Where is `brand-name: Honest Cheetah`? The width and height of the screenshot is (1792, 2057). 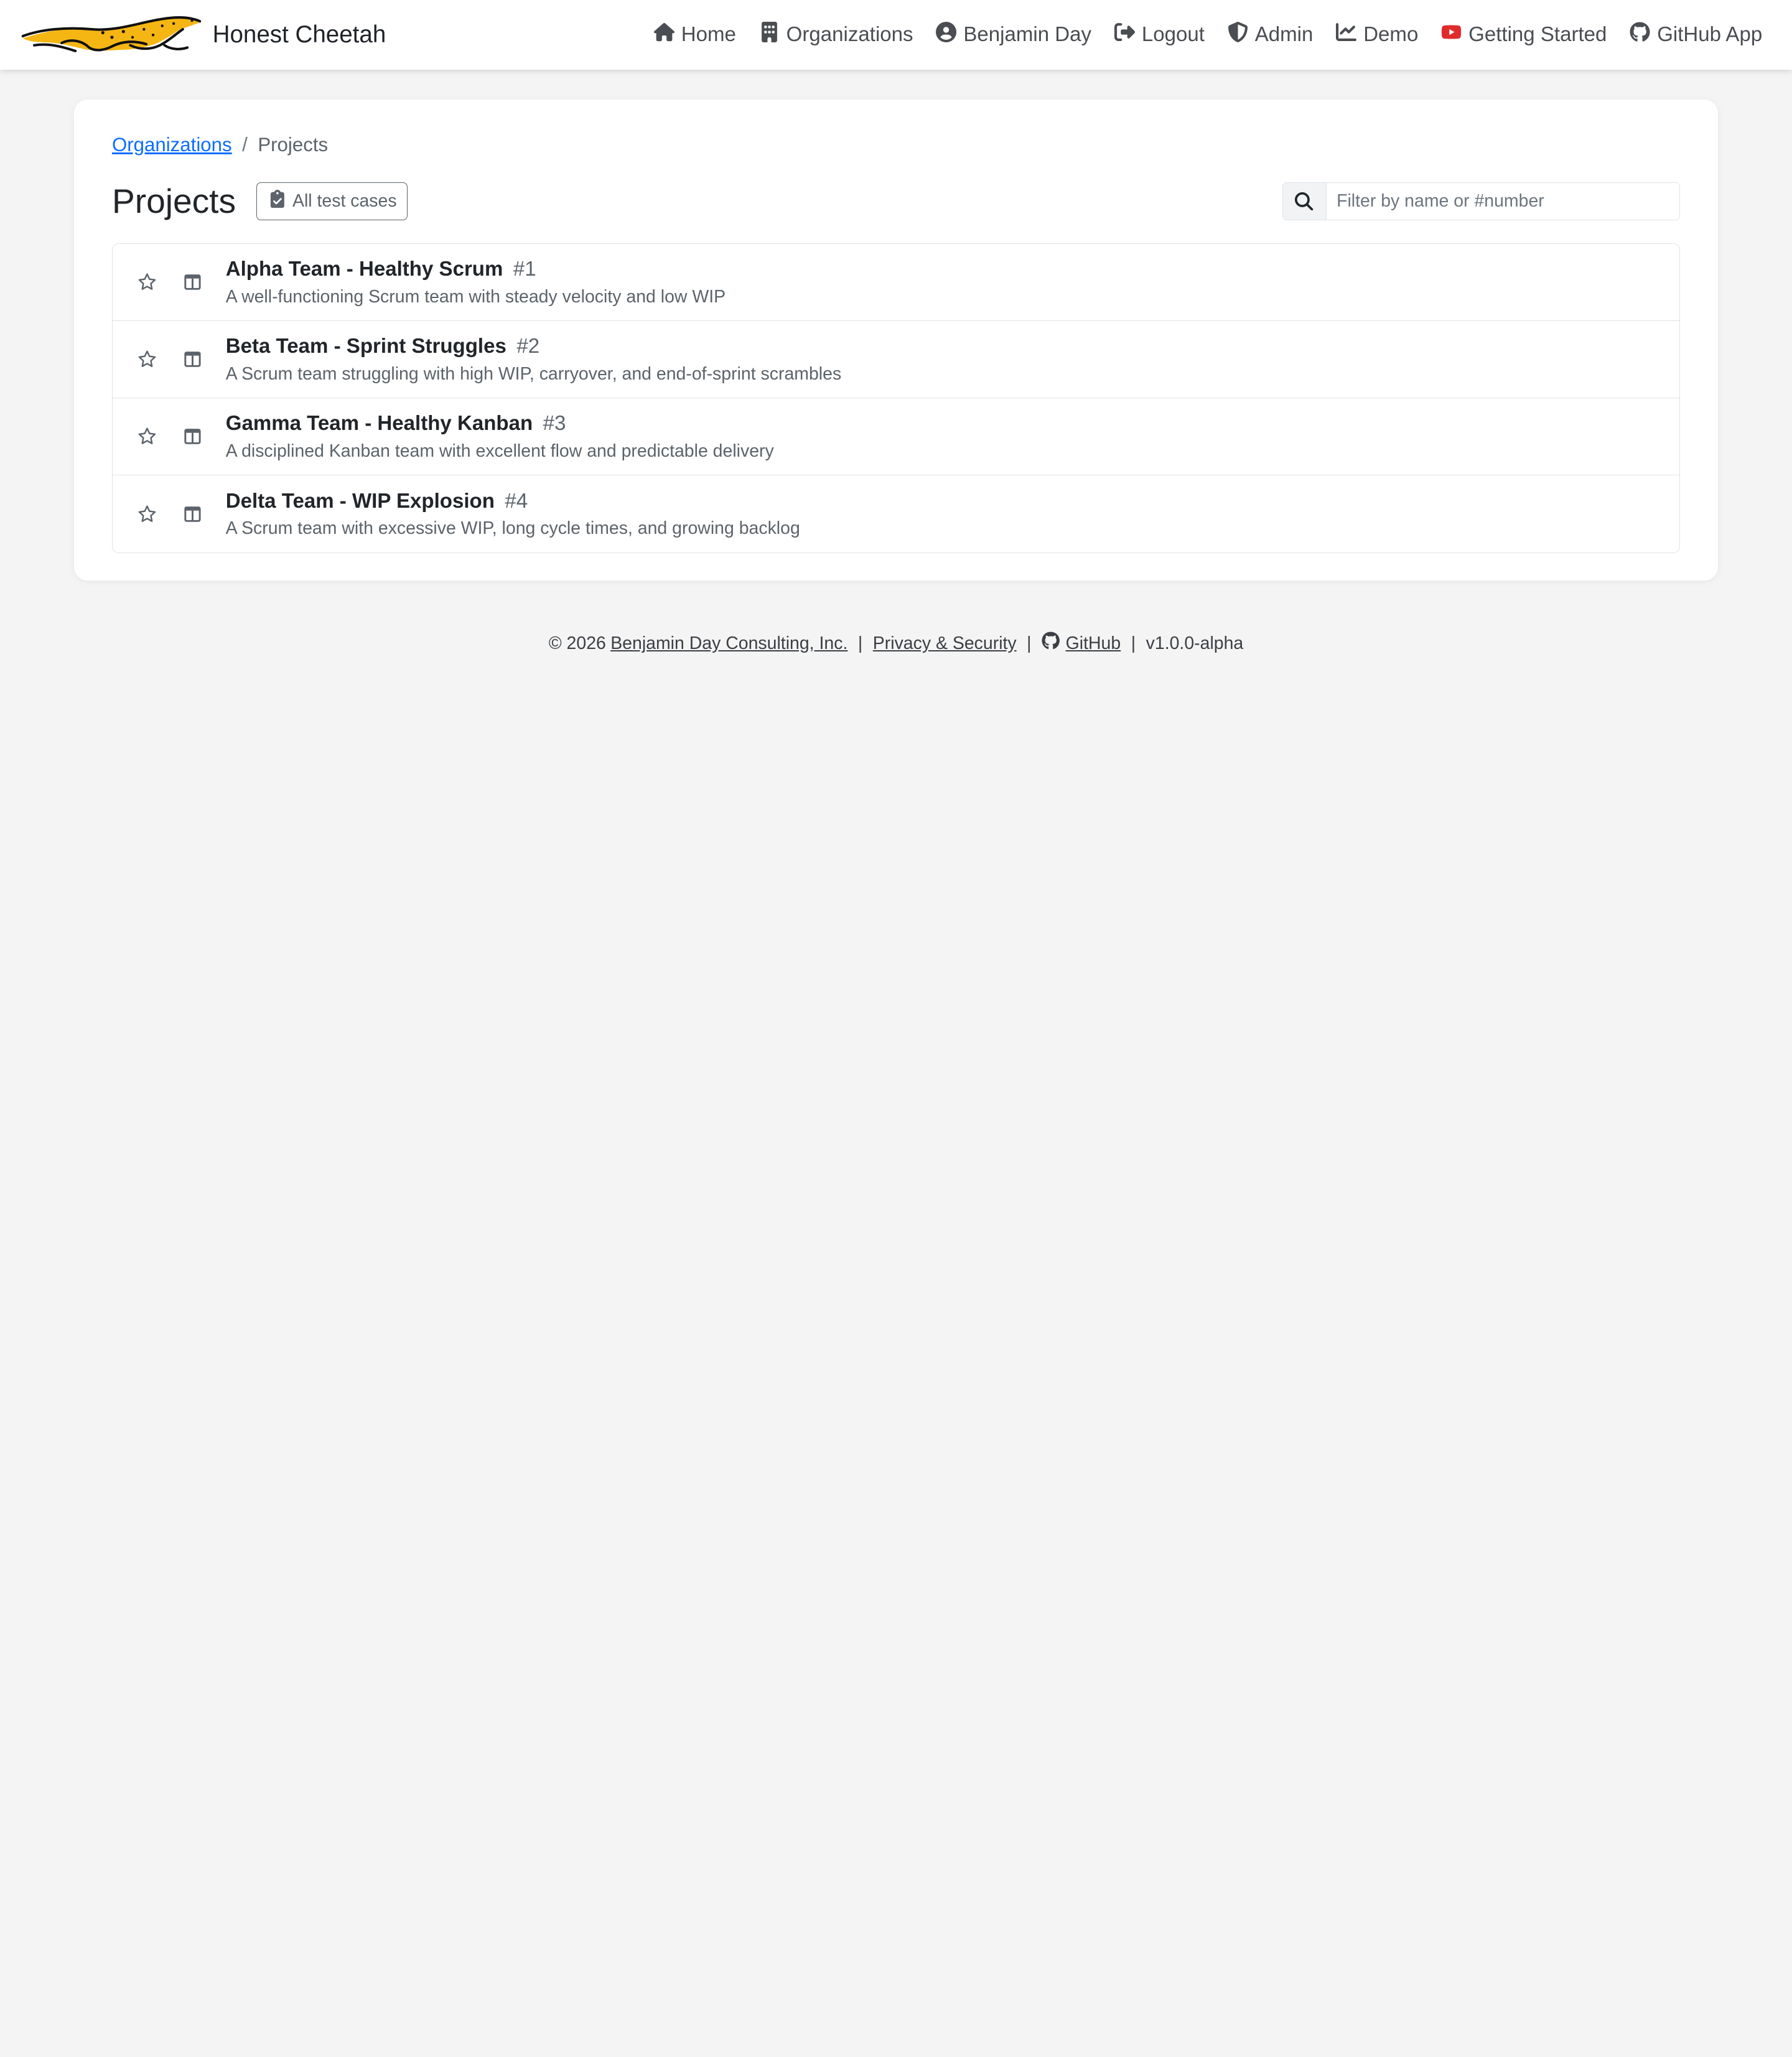
brand-name: Honest Cheetah is located at coordinates (299, 35).